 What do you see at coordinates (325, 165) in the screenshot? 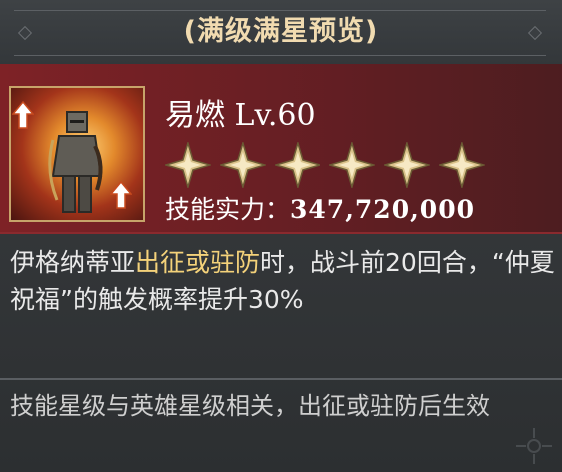
I see `skill-star-rating` at bounding box center [325, 165].